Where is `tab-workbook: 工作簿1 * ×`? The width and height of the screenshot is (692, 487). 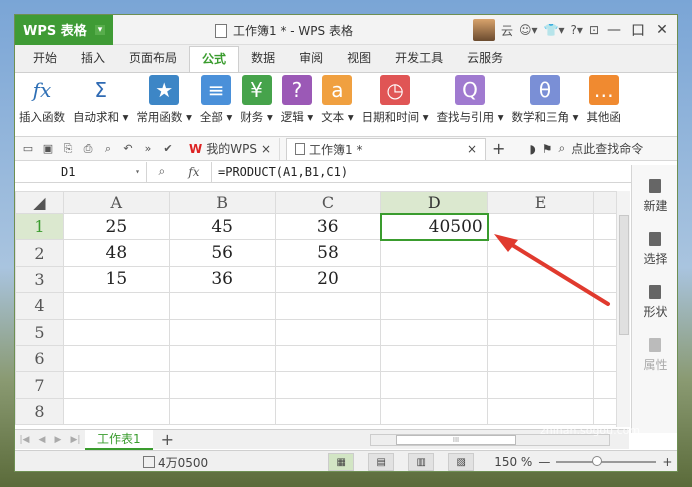
tab-workbook: 工作簿1 * × is located at coordinates (386, 148).